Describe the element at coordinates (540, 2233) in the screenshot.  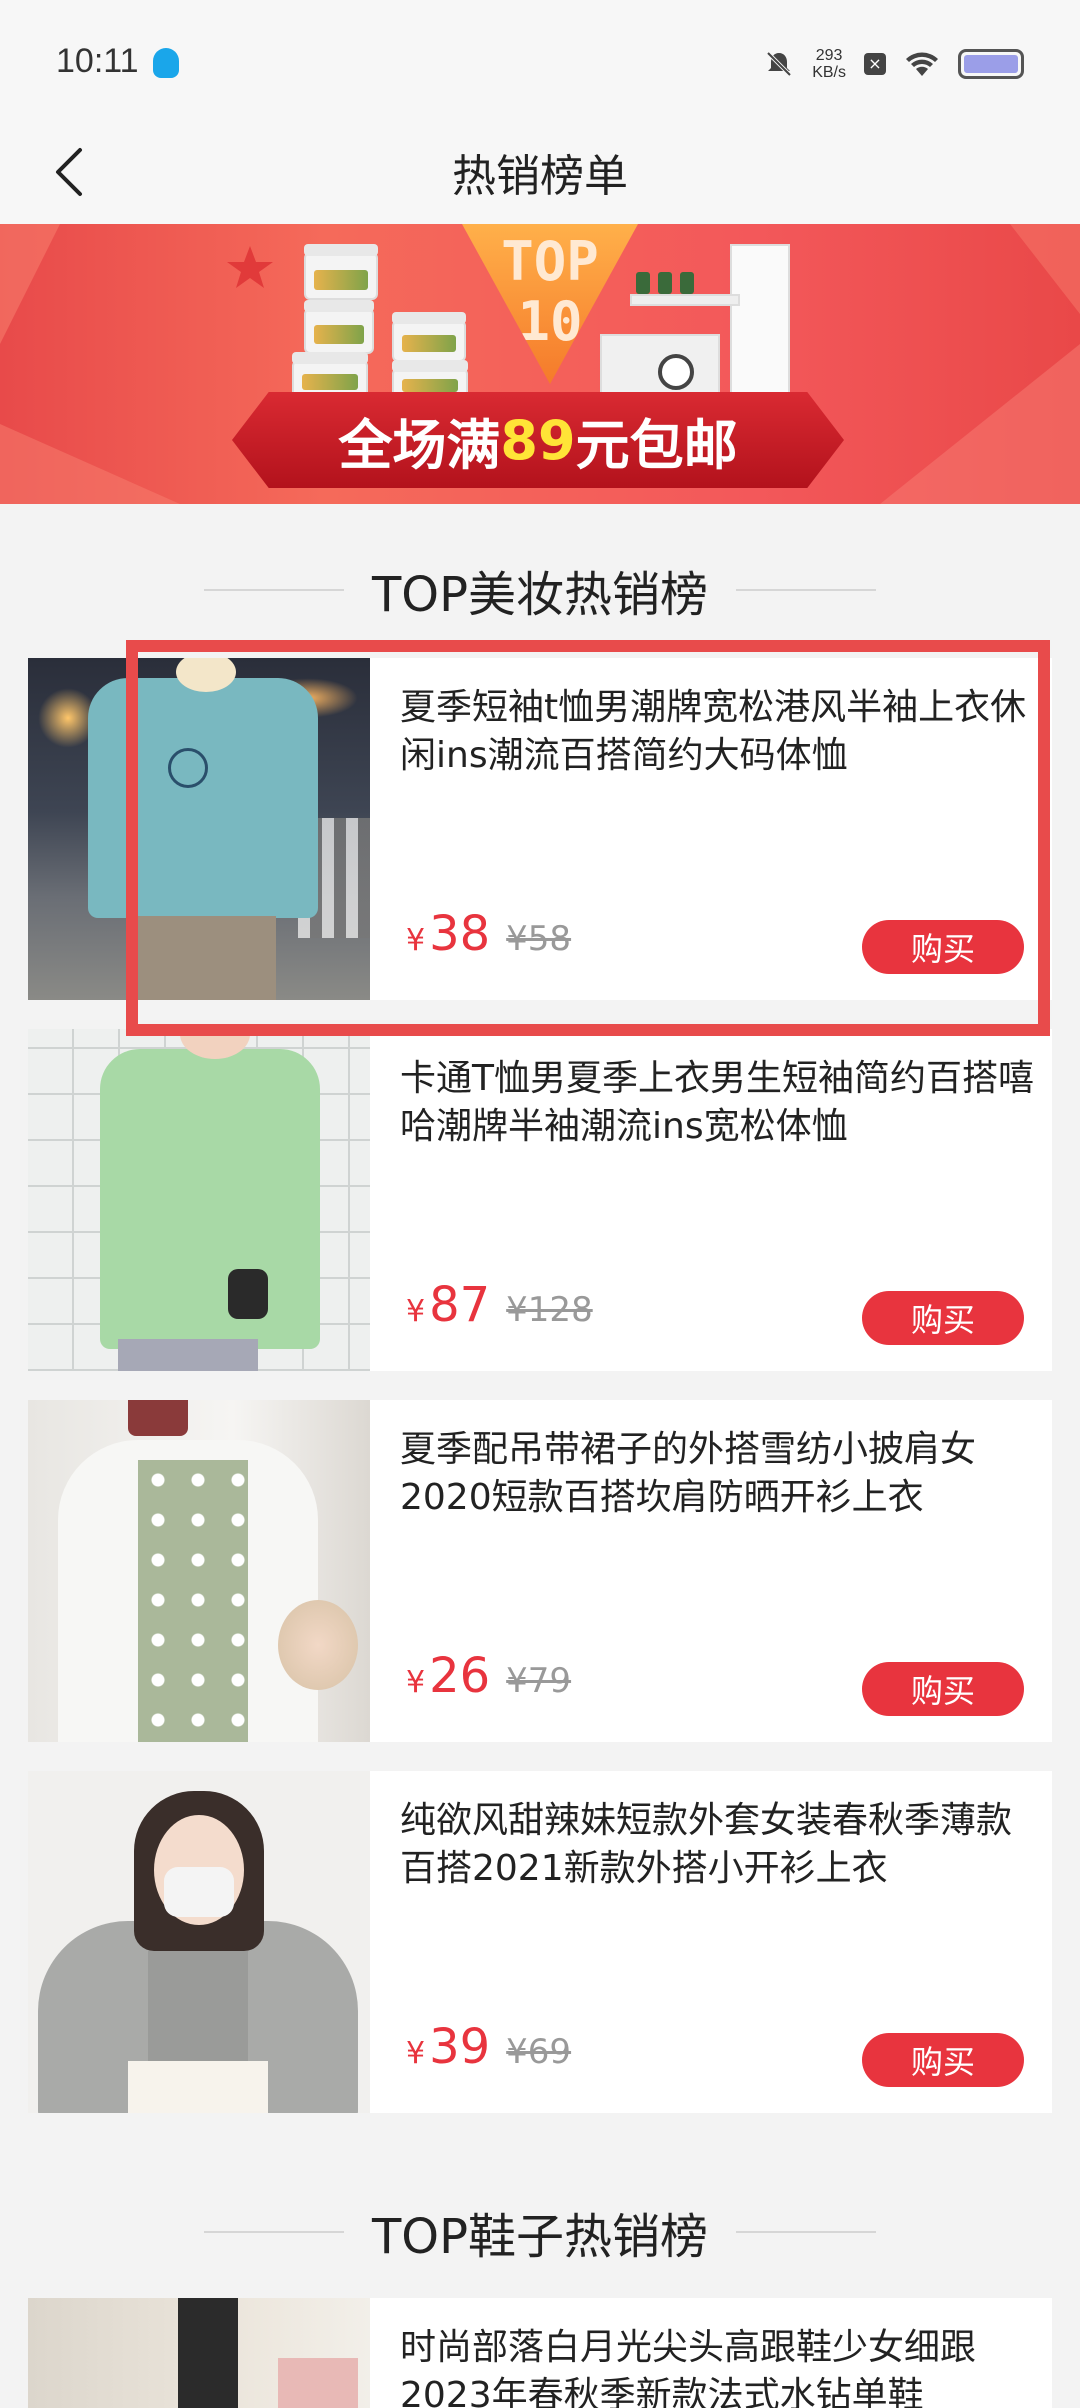
I see `section-title-shoes: TOP鞋子热销榜` at that location.